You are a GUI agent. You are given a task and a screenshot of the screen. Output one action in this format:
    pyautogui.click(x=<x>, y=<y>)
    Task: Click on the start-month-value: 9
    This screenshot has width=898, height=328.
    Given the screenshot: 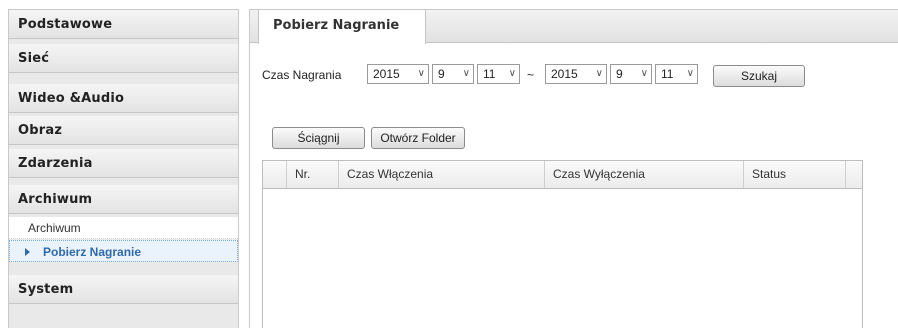 What is the action you would take?
    pyautogui.click(x=441, y=74)
    